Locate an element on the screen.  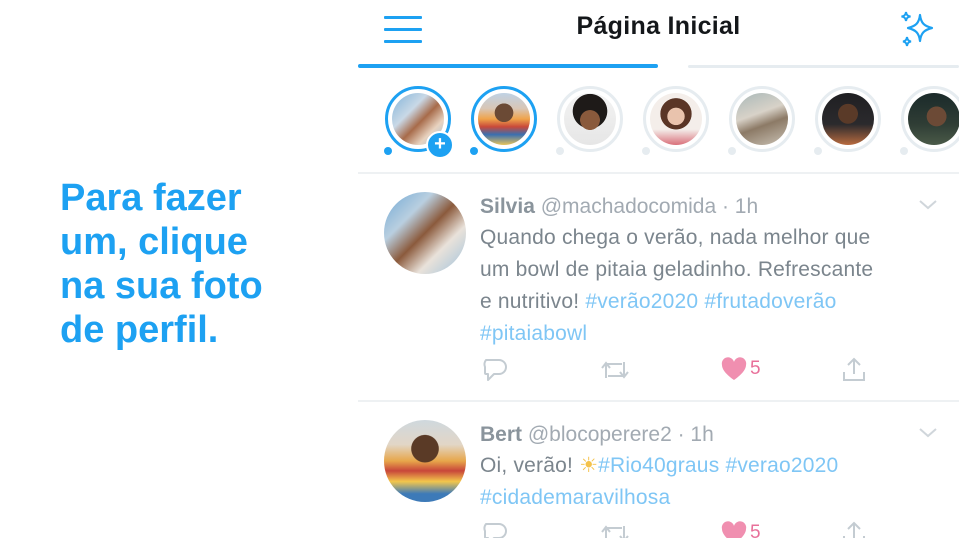
tweet-text-span: Oi, verão! is located at coordinates (530, 465).